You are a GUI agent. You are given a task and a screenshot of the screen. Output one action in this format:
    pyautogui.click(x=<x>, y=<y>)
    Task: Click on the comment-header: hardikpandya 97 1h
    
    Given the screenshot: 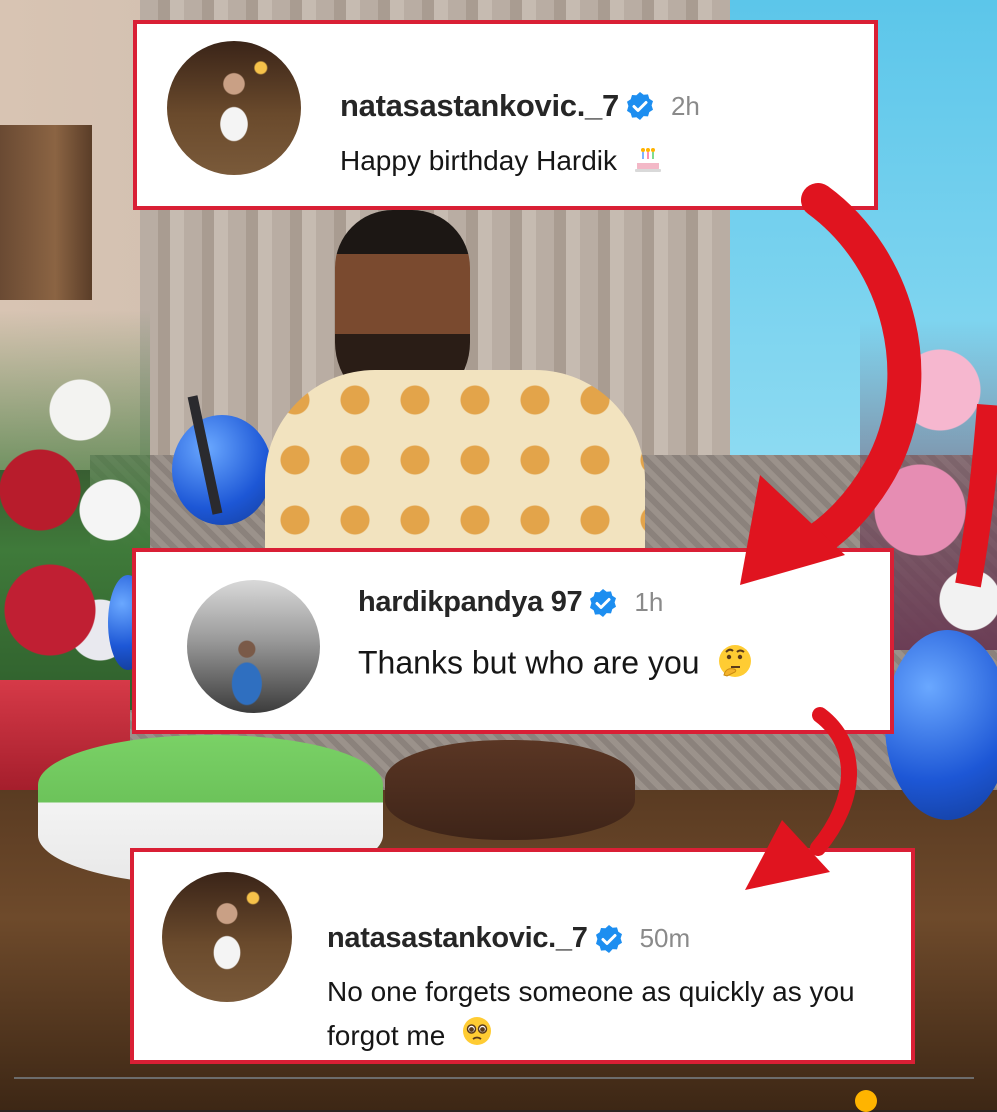 What is the action you would take?
    pyautogui.click(x=510, y=602)
    